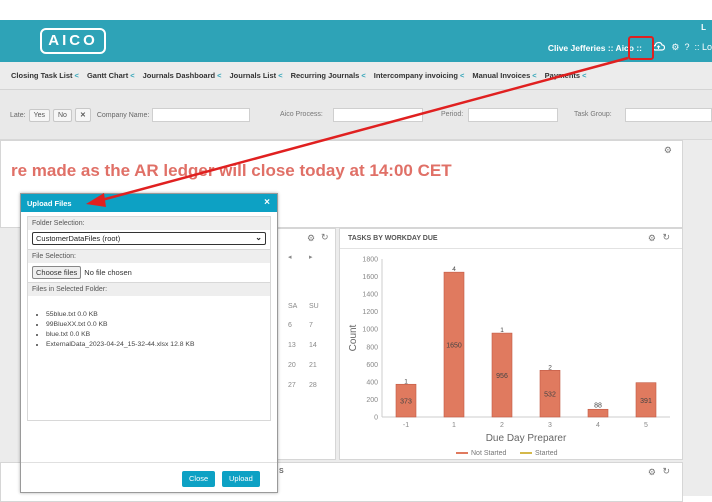 The image size is (712, 502). I want to click on y-tick-label: 200, so click(372, 400).